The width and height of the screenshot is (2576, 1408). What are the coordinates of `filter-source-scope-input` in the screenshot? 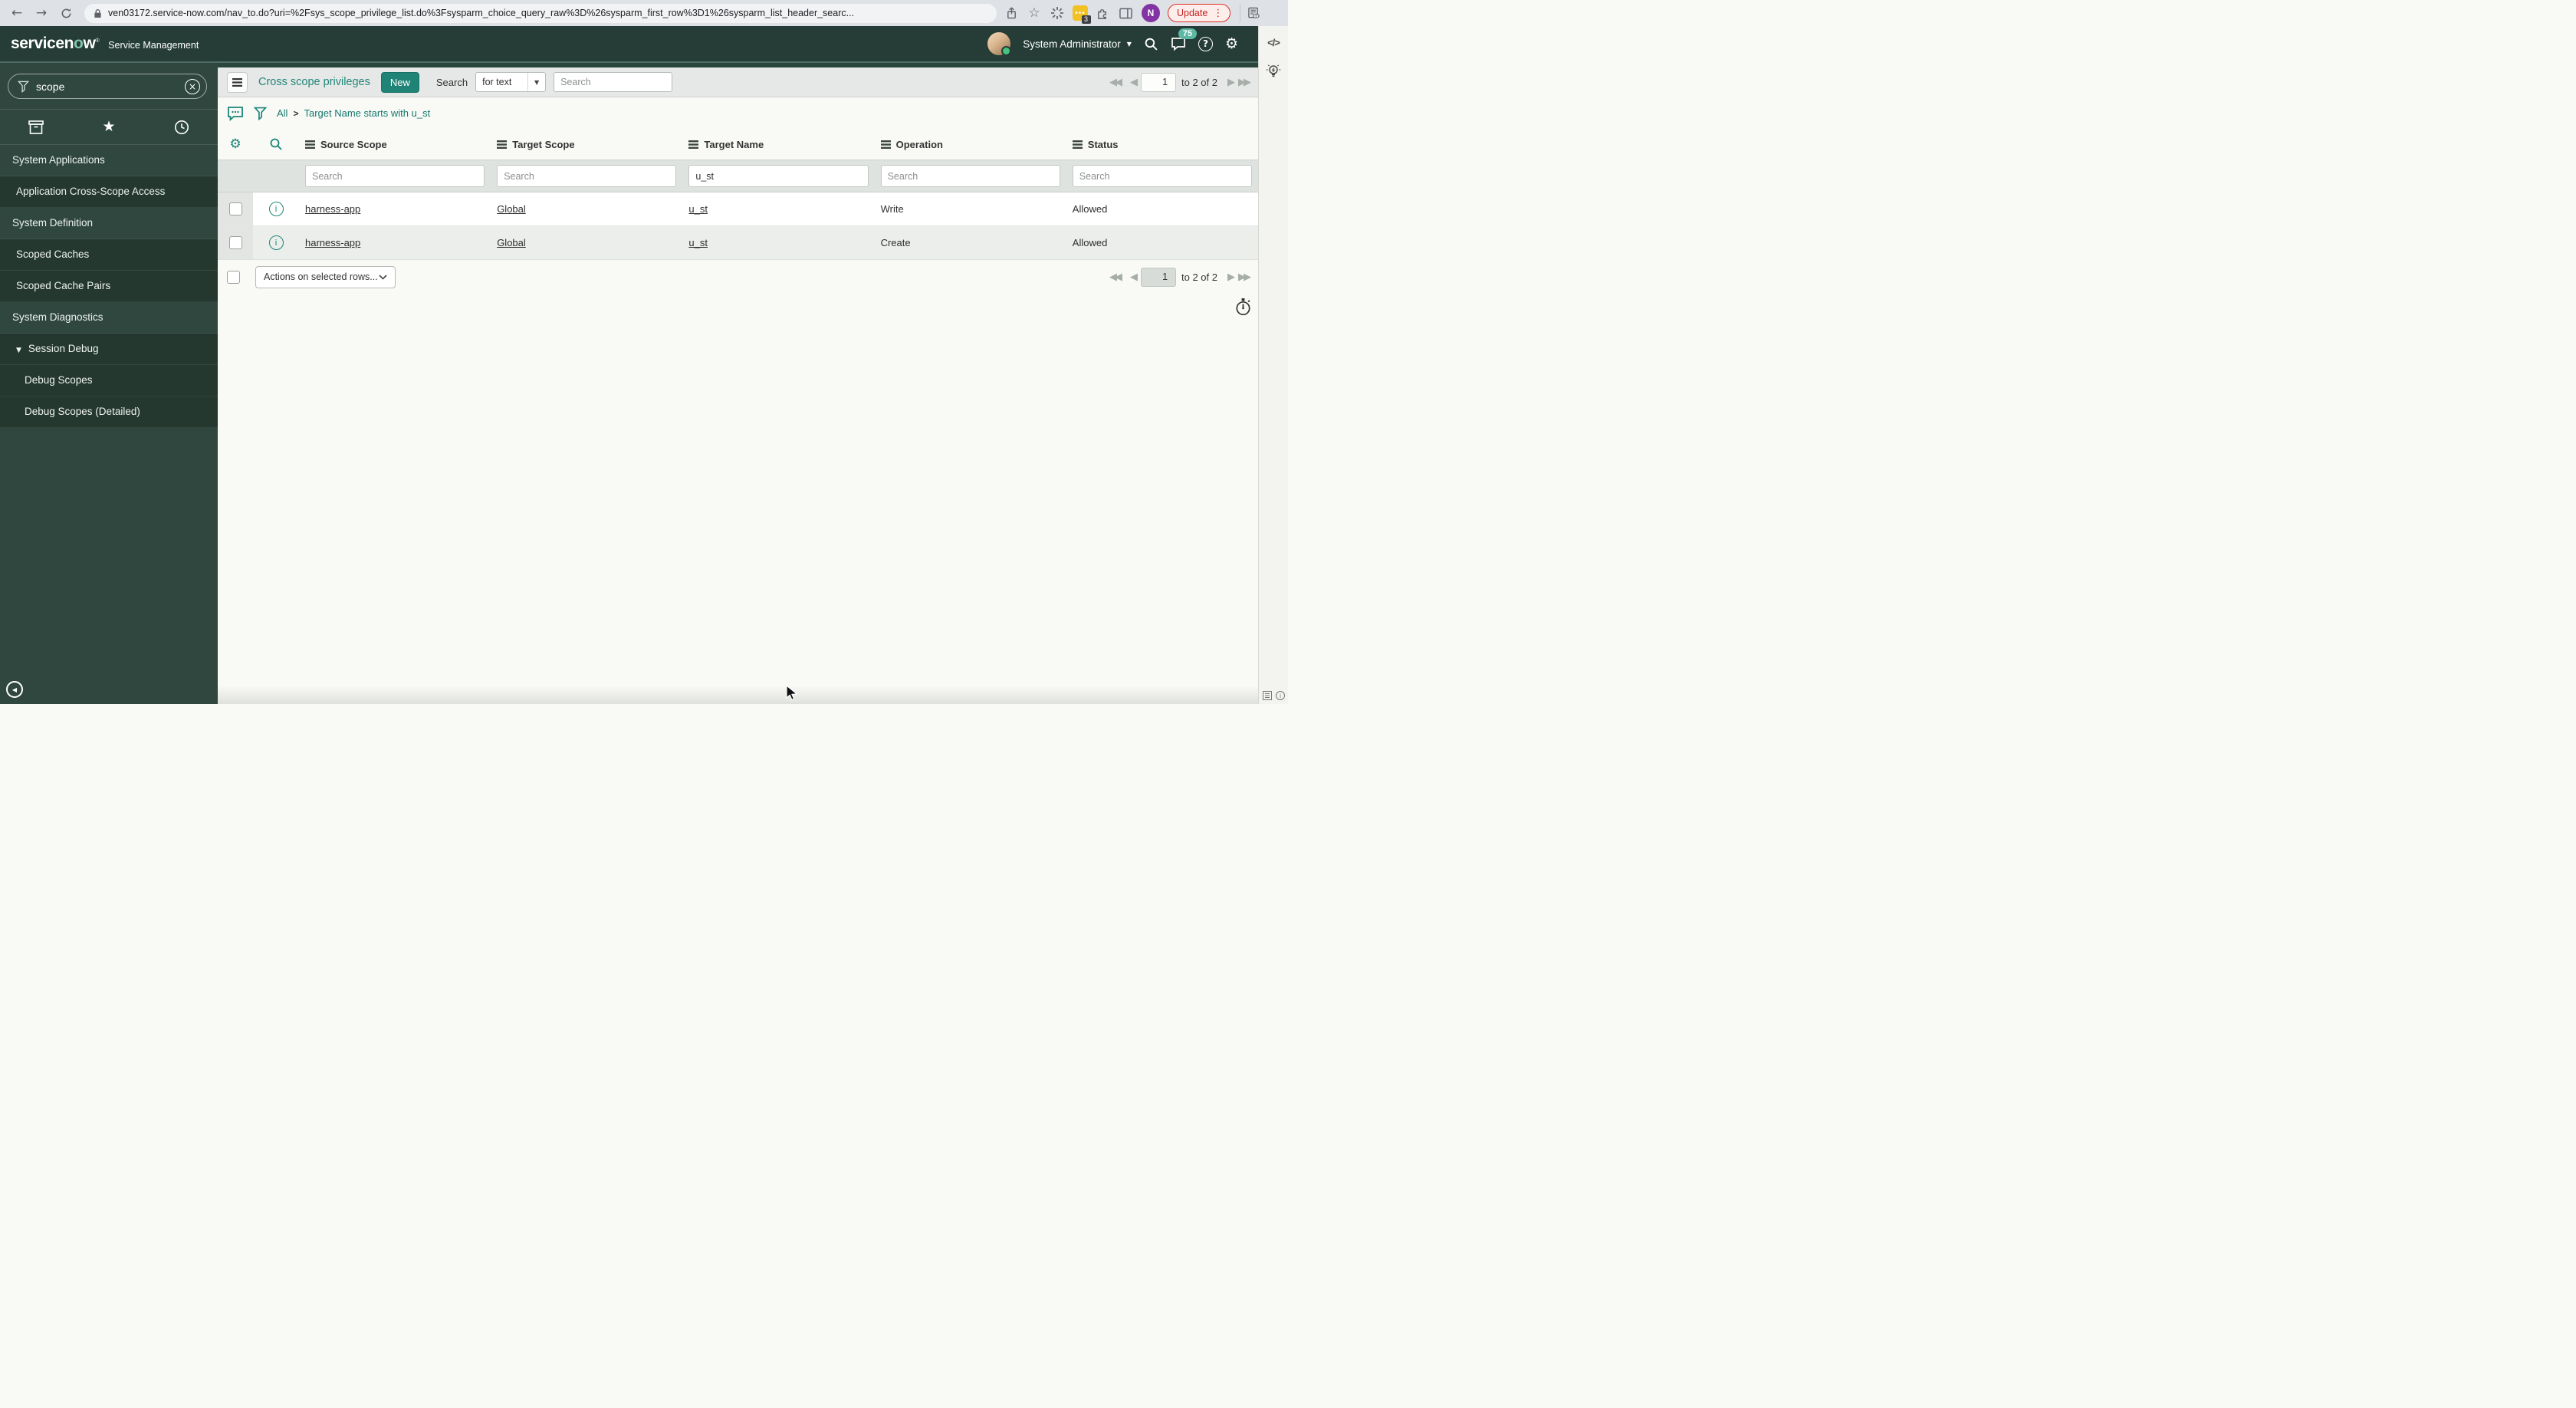 It's located at (395, 176).